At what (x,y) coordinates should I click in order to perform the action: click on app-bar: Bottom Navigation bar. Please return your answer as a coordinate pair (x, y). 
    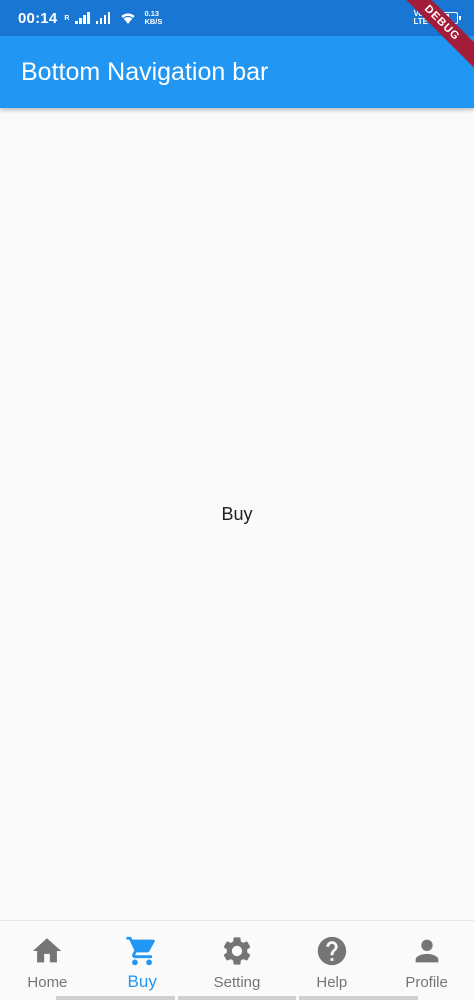
    Looking at the image, I should click on (237, 72).